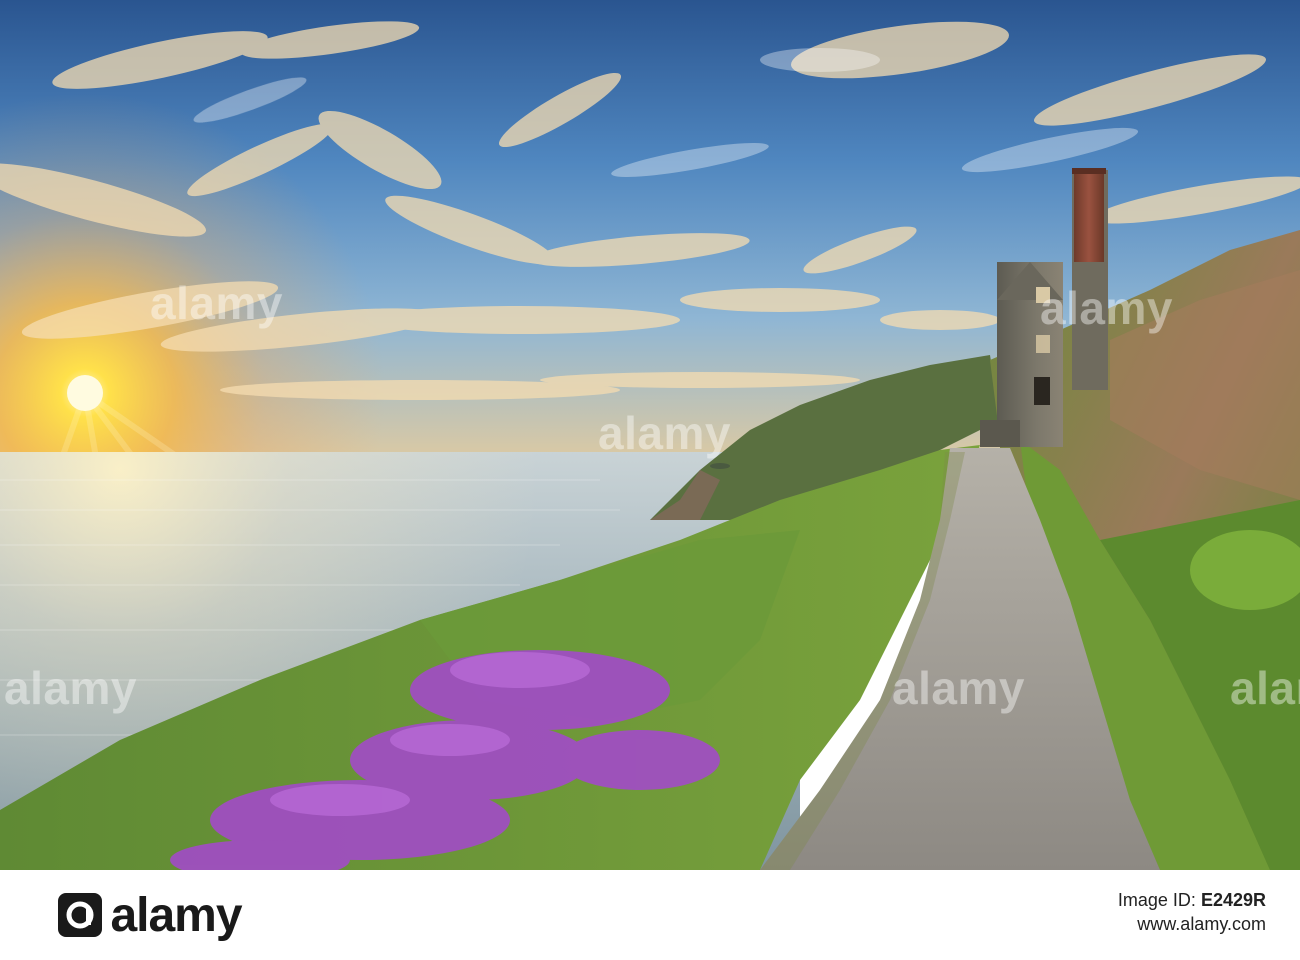 The image size is (1300, 960). What do you see at coordinates (1106, 924) in the screenshot?
I see `site-url: www.alamy.com` at bounding box center [1106, 924].